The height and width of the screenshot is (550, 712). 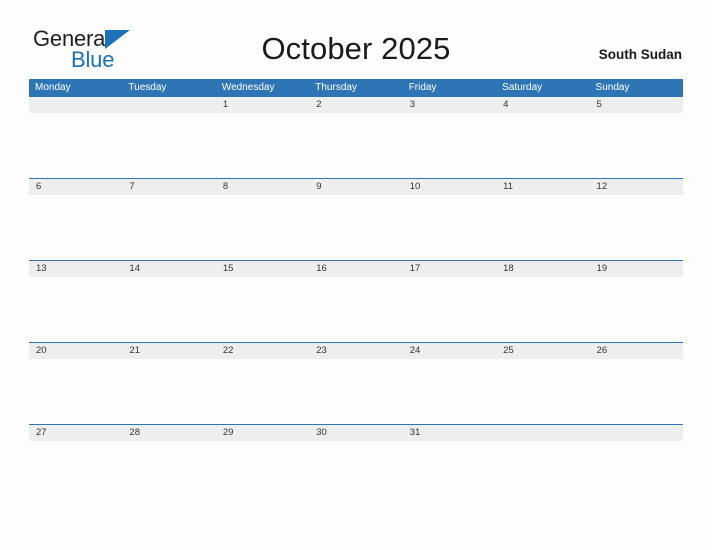 I want to click on week-date-band: 20 21 22 23 24 25 26, so click(x=356, y=351).